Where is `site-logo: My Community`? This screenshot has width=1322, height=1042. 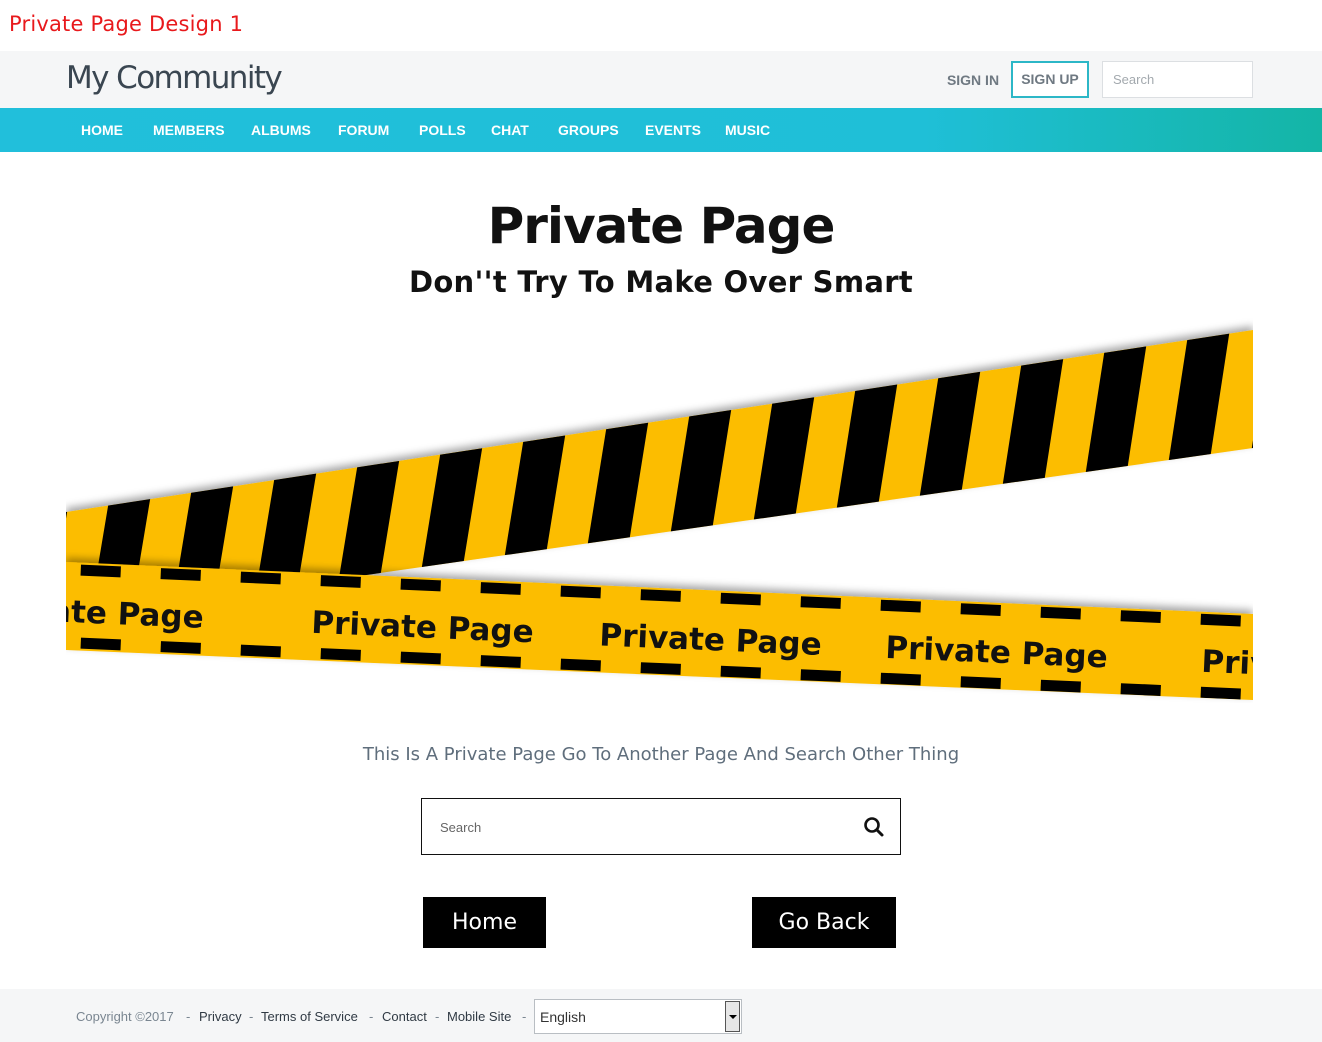
site-logo: My Community is located at coordinates (174, 78).